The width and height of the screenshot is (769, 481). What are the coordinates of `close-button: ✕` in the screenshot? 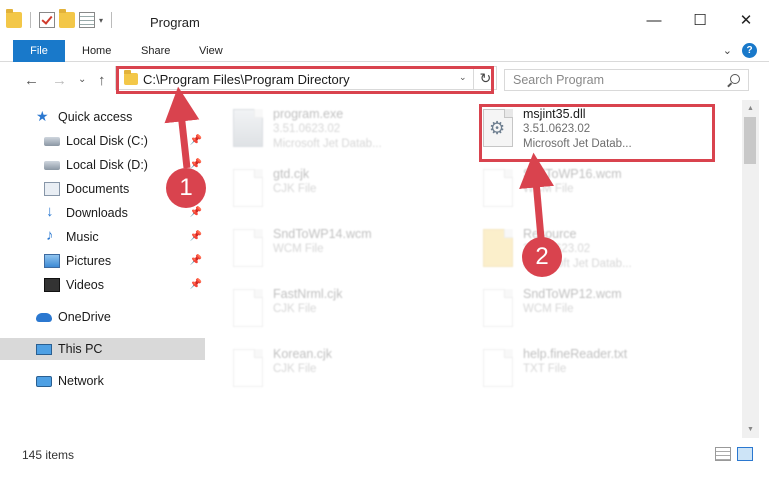 It's located at (746, 20).